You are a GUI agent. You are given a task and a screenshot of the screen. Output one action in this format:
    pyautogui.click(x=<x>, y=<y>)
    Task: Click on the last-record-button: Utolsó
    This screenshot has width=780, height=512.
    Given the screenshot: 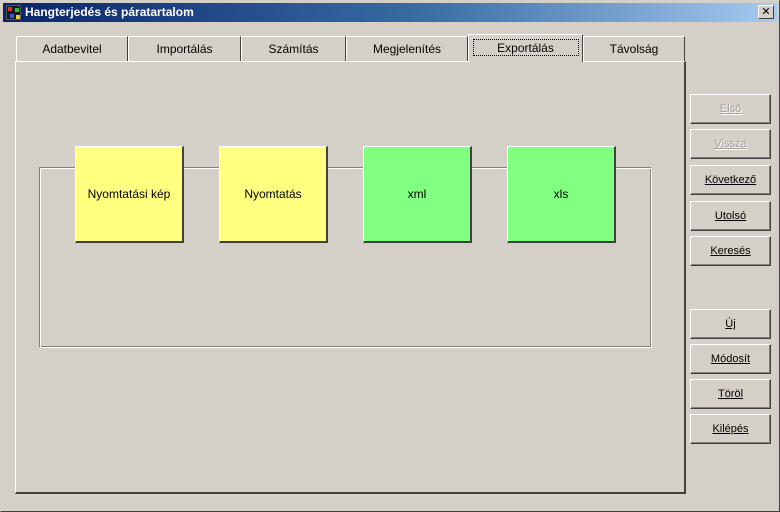 What is the action you would take?
    pyautogui.click(x=730, y=216)
    